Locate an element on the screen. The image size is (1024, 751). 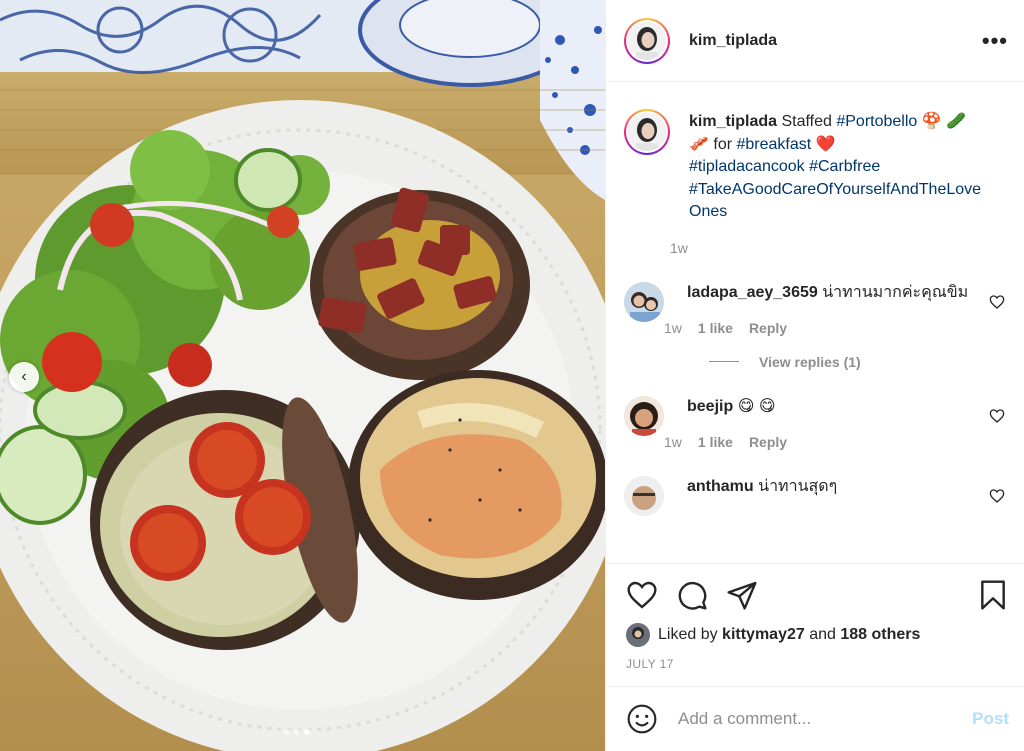
comment-body: น่าทานสุดๆ is located at coordinates (798, 486).